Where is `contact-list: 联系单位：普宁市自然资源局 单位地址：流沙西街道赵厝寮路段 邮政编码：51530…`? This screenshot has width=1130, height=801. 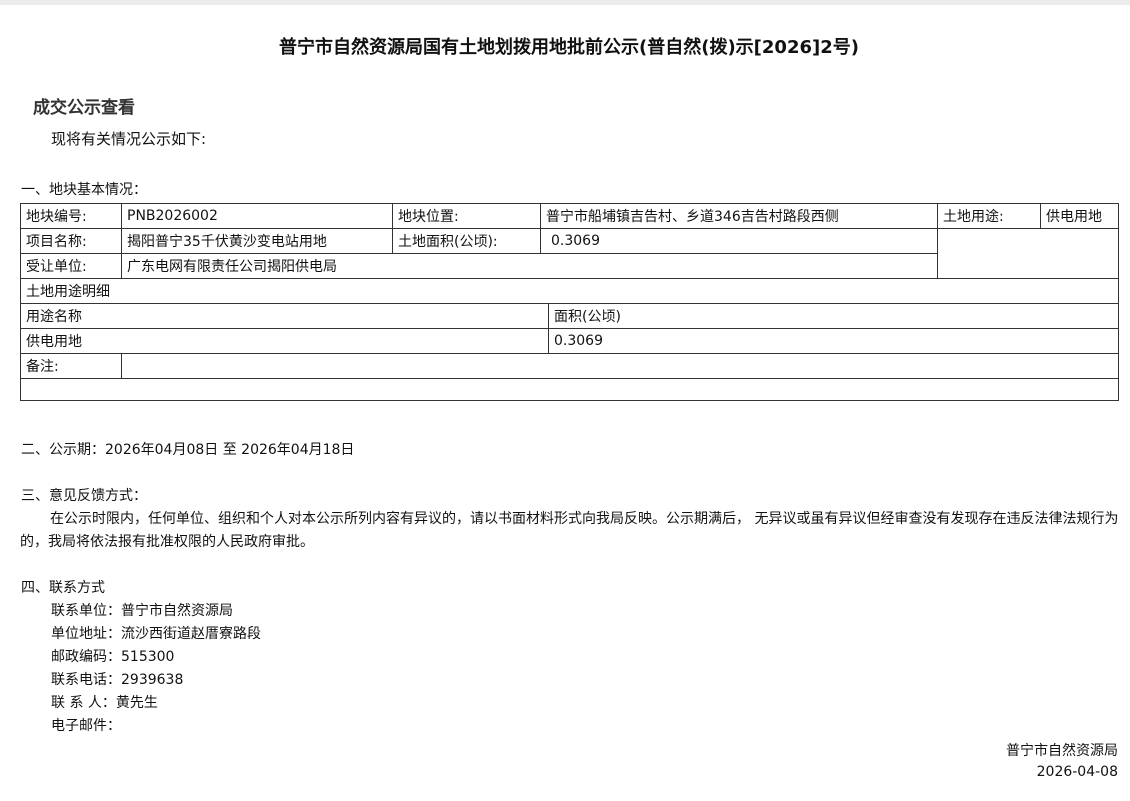 contact-list: 联系单位：普宁市自然资源局 单位地址：流沙西街道赵厝寮路段 邮政编码：51530… is located at coordinates (156, 669).